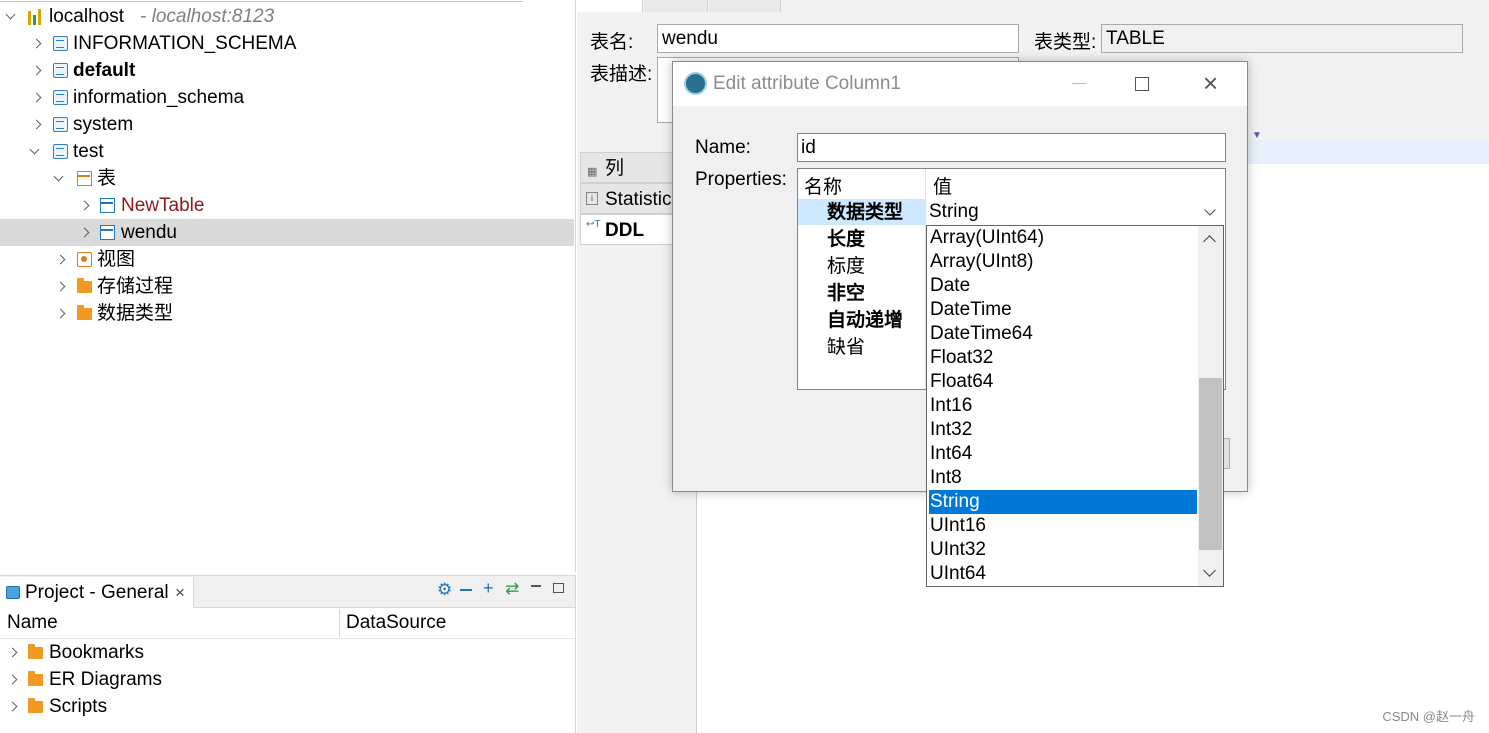  What do you see at coordinates (287, 16) in the screenshot?
I see `tree-item-connection: localhost - localhost:8123` at bounding box center [287, 16].